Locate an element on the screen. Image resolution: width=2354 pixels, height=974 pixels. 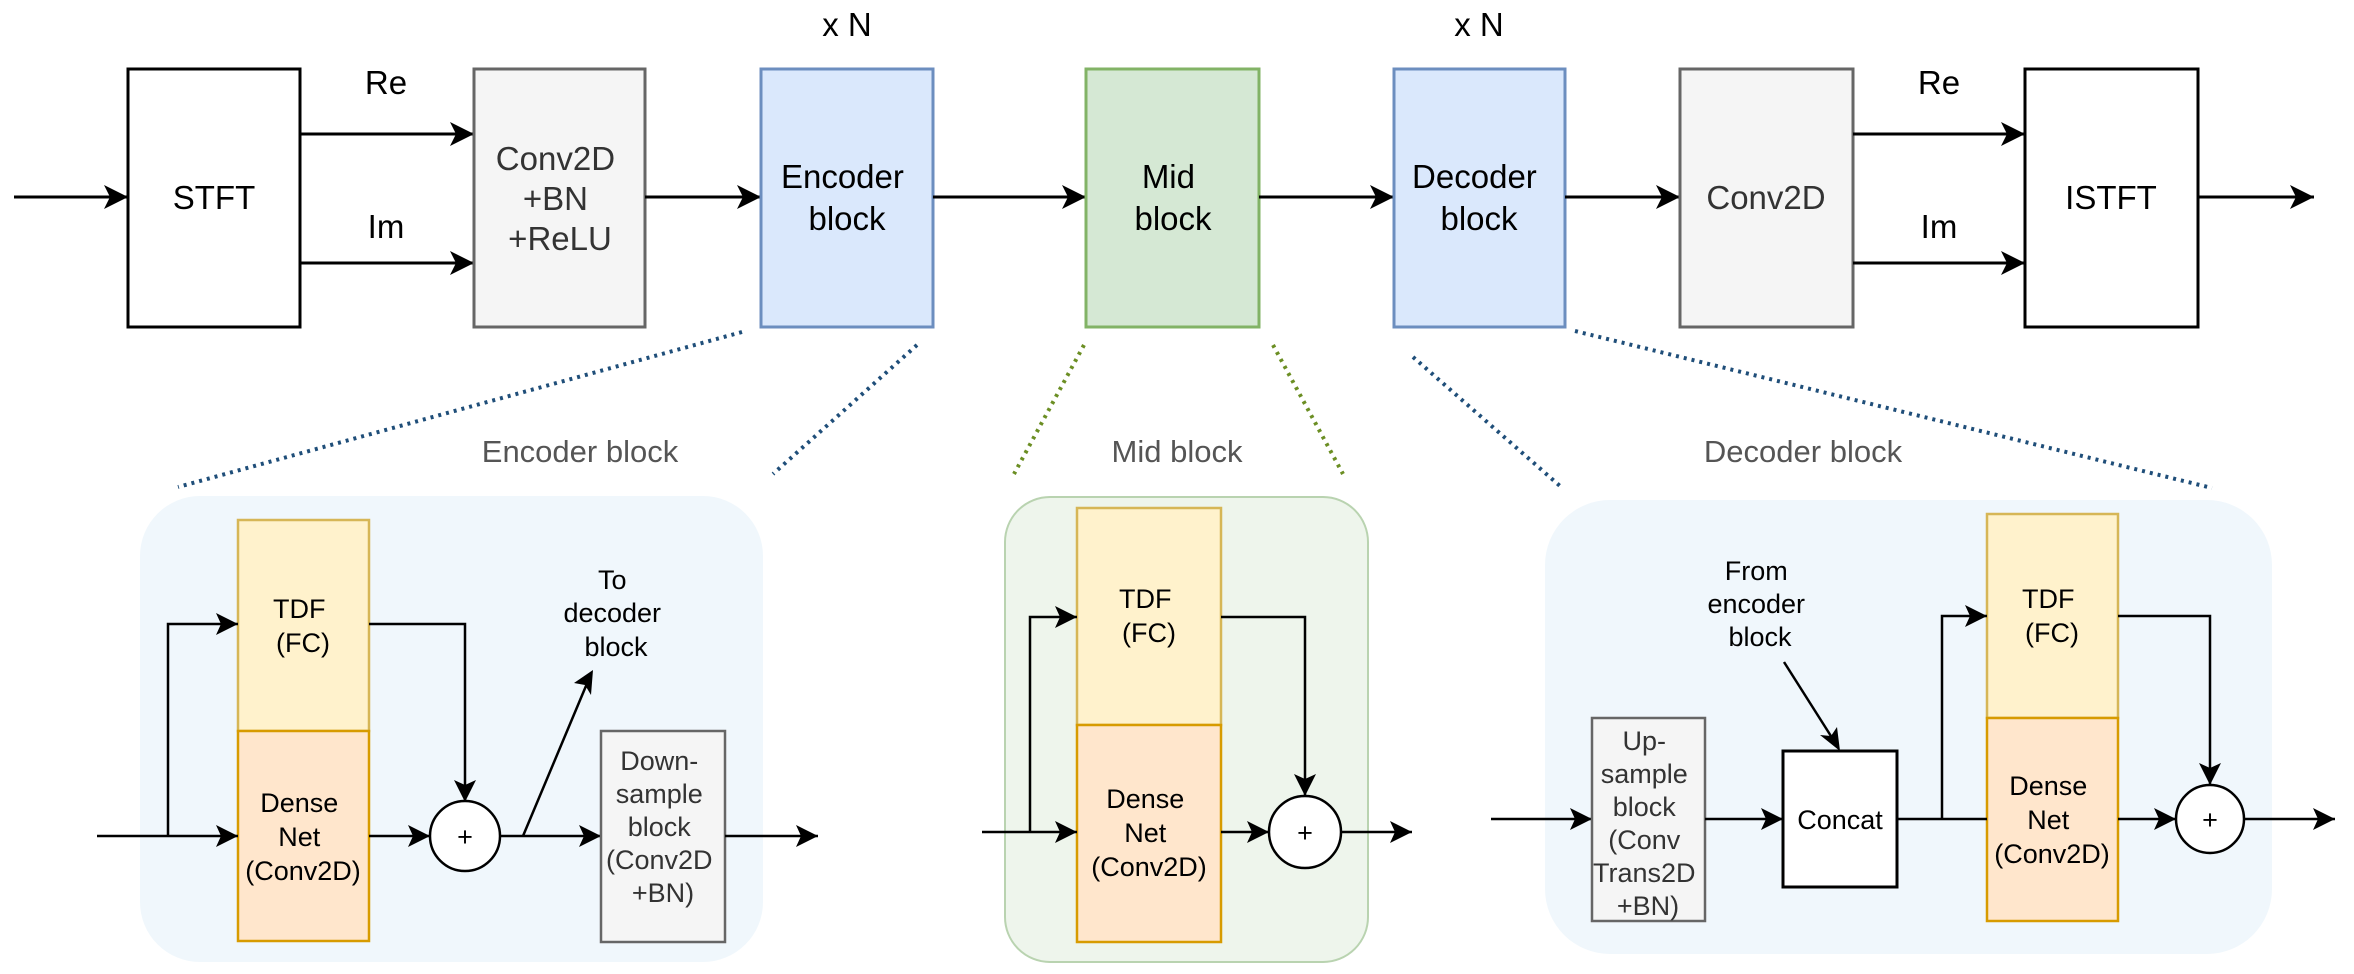
decoder-callout-left is located at coordinates (1486, 421).